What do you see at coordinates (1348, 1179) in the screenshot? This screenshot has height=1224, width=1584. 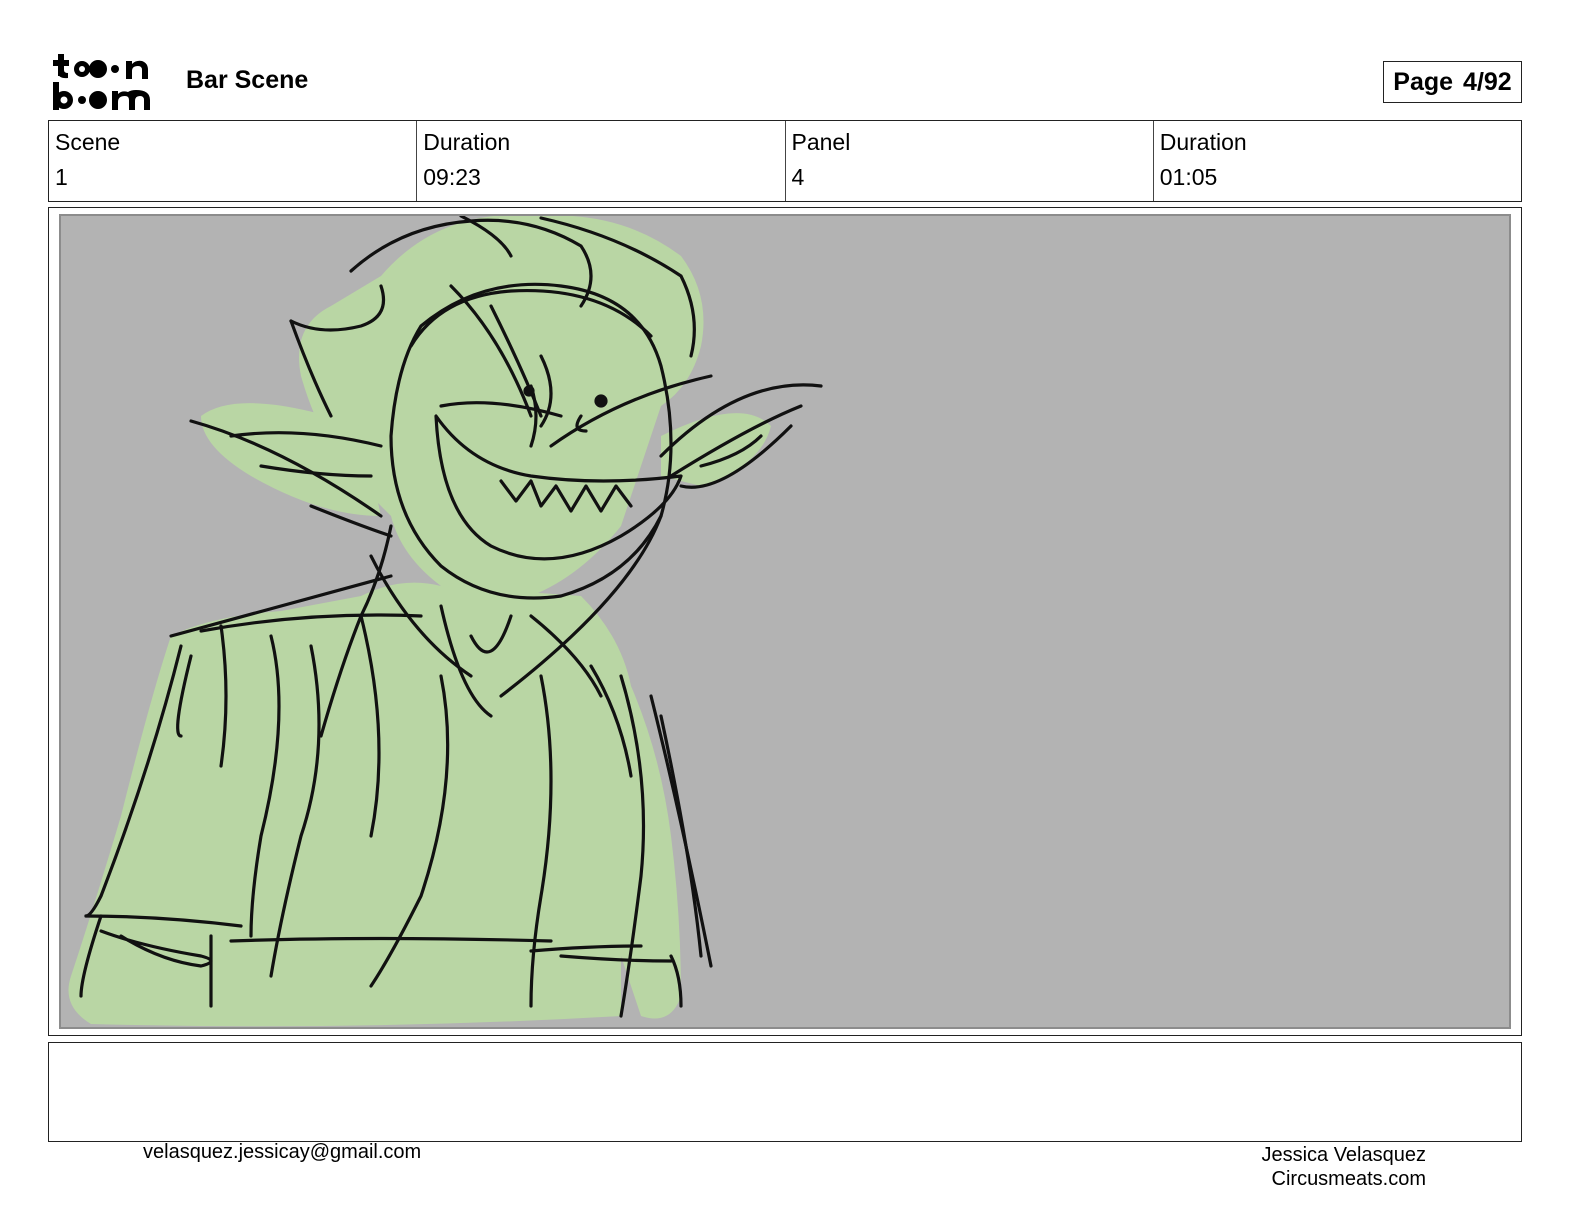 I see `footer-website: Circusmeats.com` at bounding box center [1348, 1179].